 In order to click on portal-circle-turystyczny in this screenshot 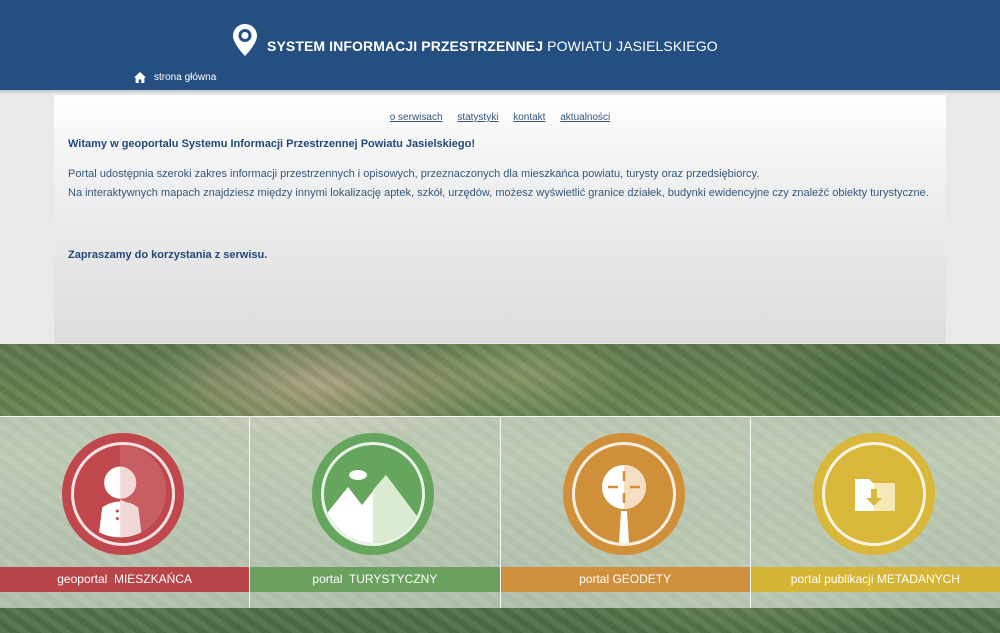, I will do `click(373, 494)`.